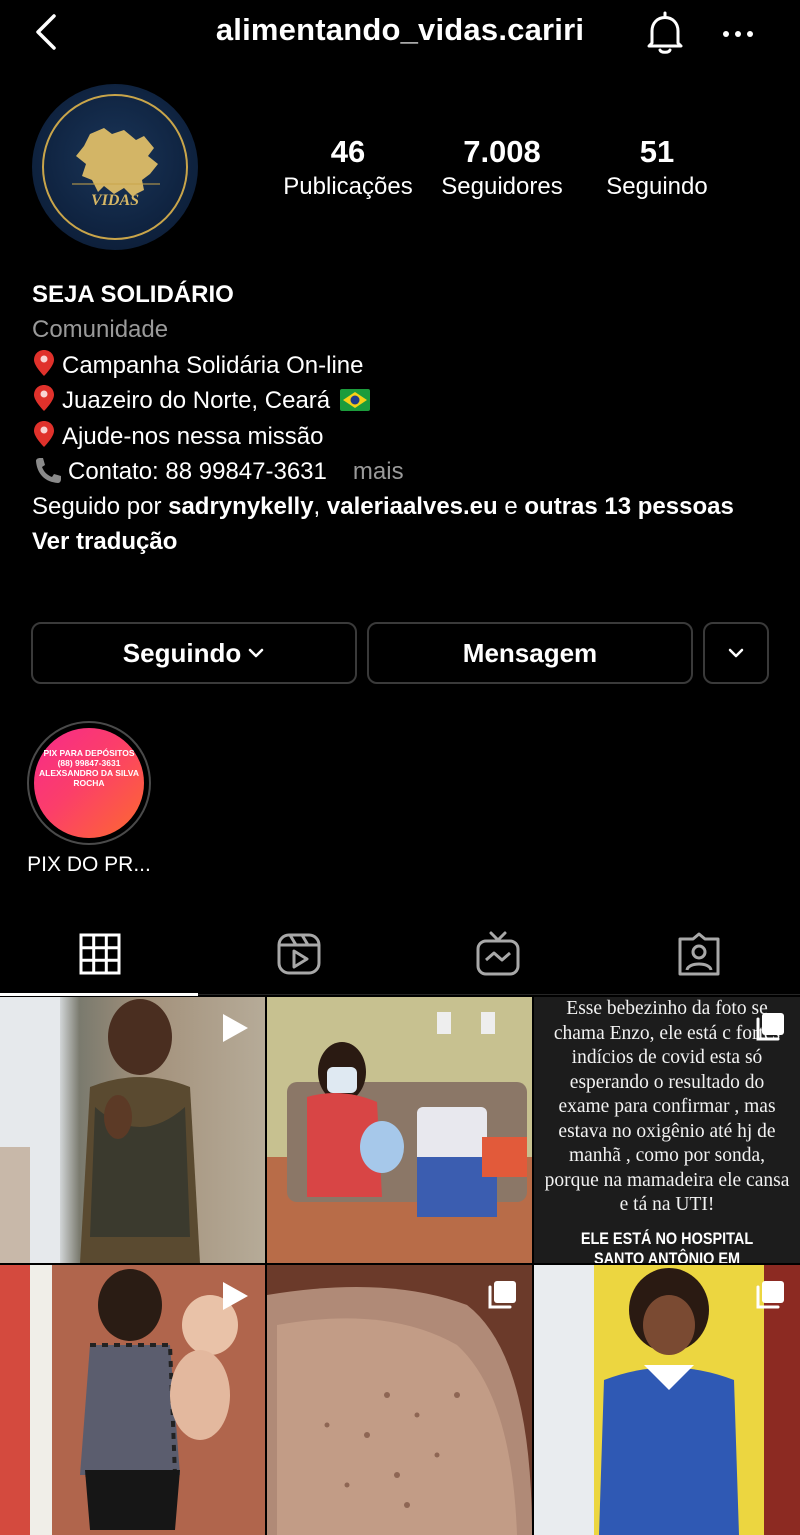 The width and height of the screenshot is (800, 1535). What do you see at coordinates (213, 365) in the screenshot?
I see `bio-line-text: Campanha Solidária On-line` at bounding box center [213, 365].